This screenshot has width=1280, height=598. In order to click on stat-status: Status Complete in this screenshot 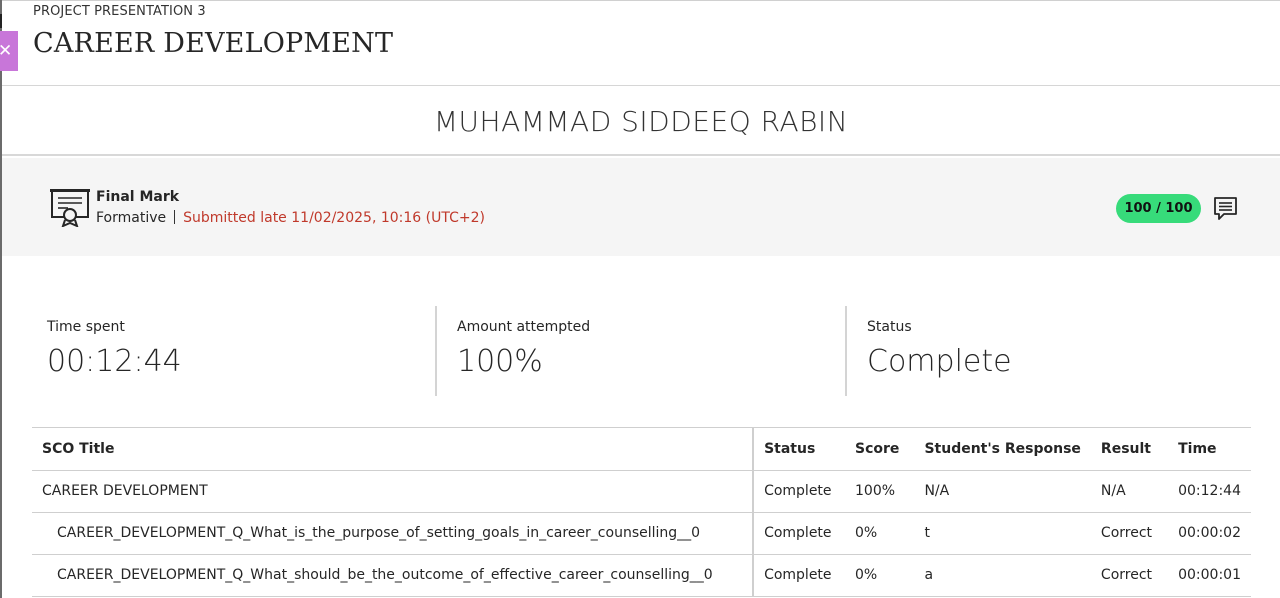, I will do `click(1062, 351)`.